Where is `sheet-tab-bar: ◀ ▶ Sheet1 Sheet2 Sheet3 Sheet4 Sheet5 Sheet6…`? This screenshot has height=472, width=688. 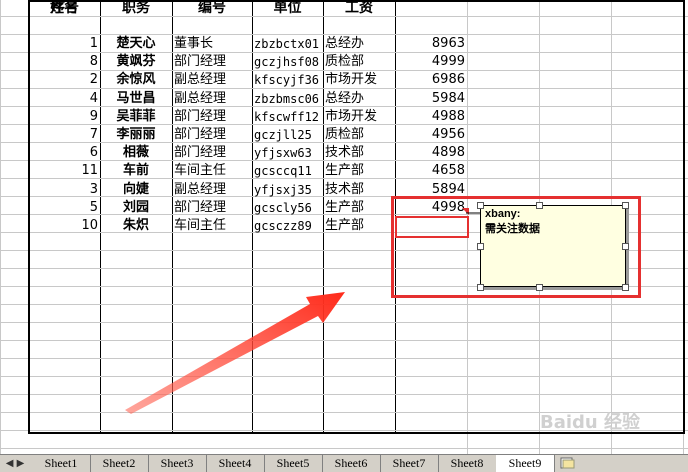
sheet-tab-bar: ◀ ▶ Sheet1 Sheet2 Sheet3 Sheet4 Sheet5 Sheet6… is located at coordinates (344, 463).